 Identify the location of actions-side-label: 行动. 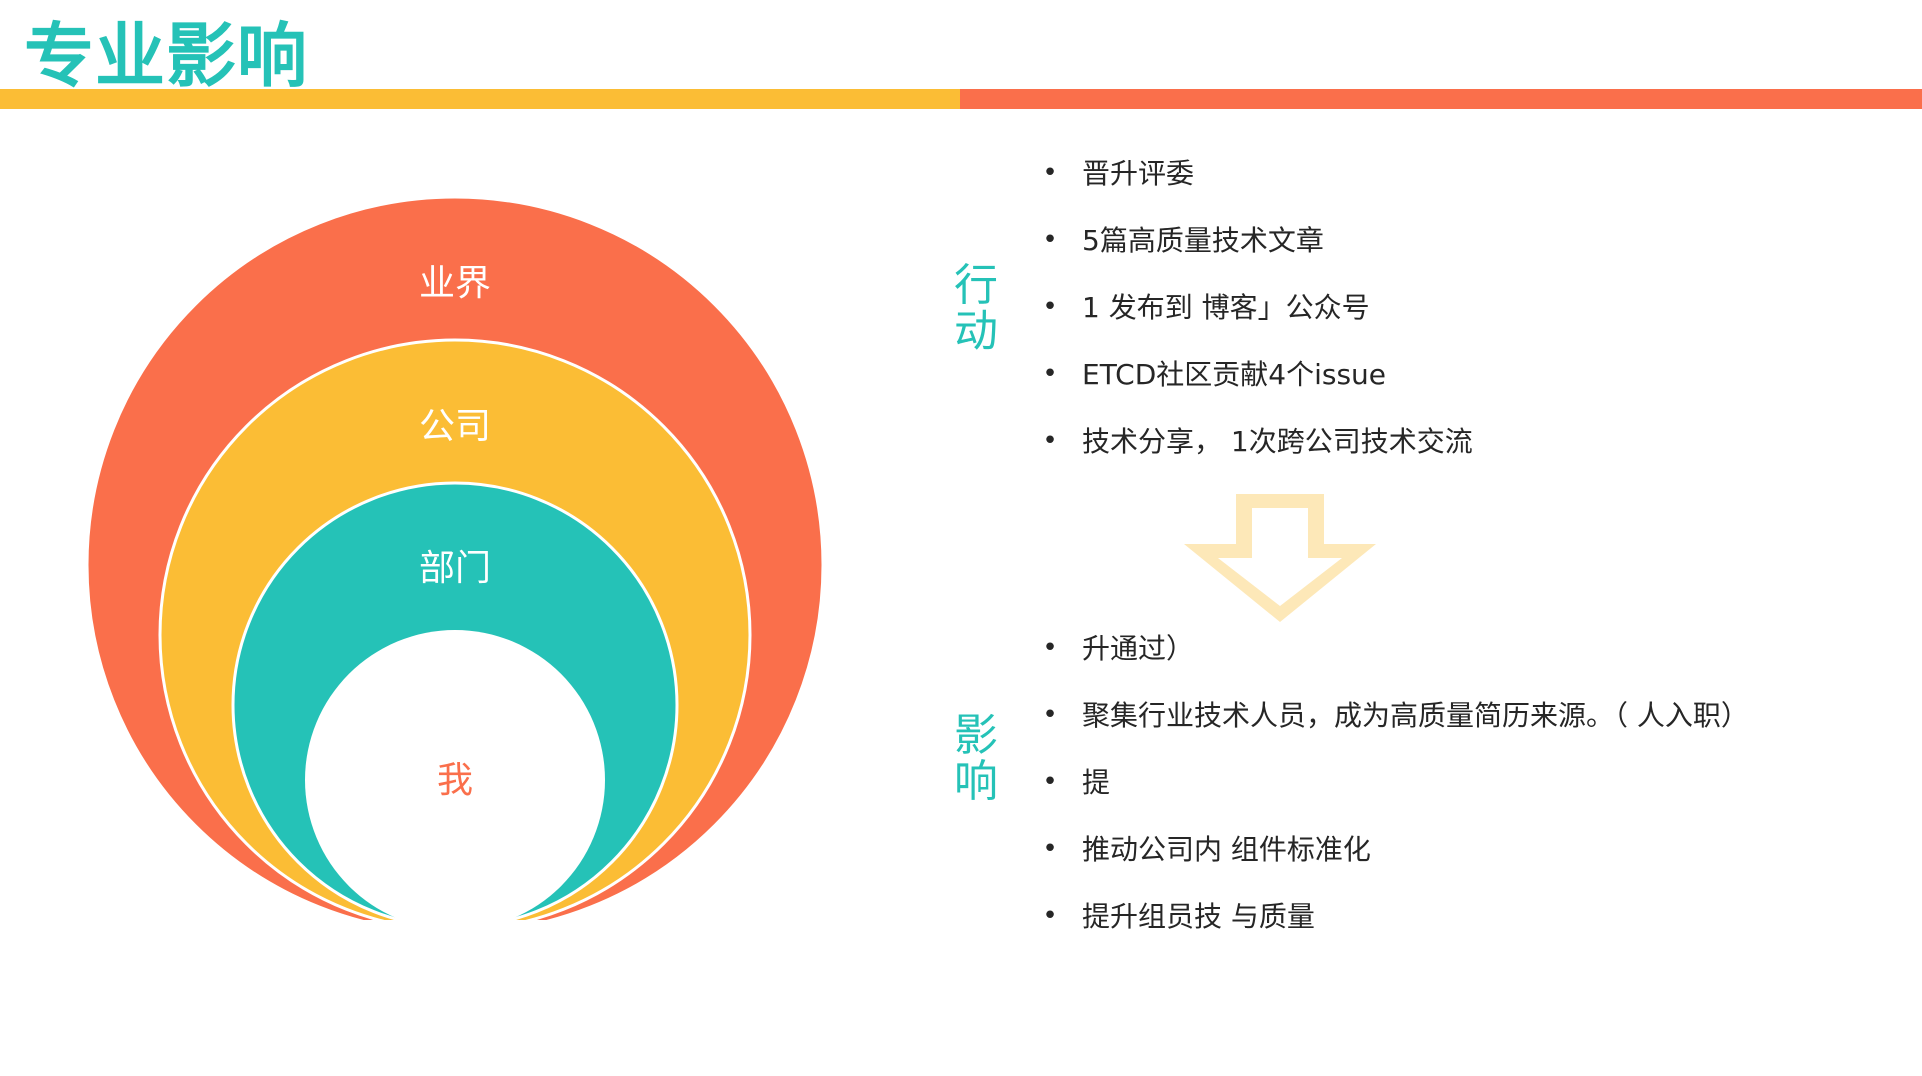
(976, 308).